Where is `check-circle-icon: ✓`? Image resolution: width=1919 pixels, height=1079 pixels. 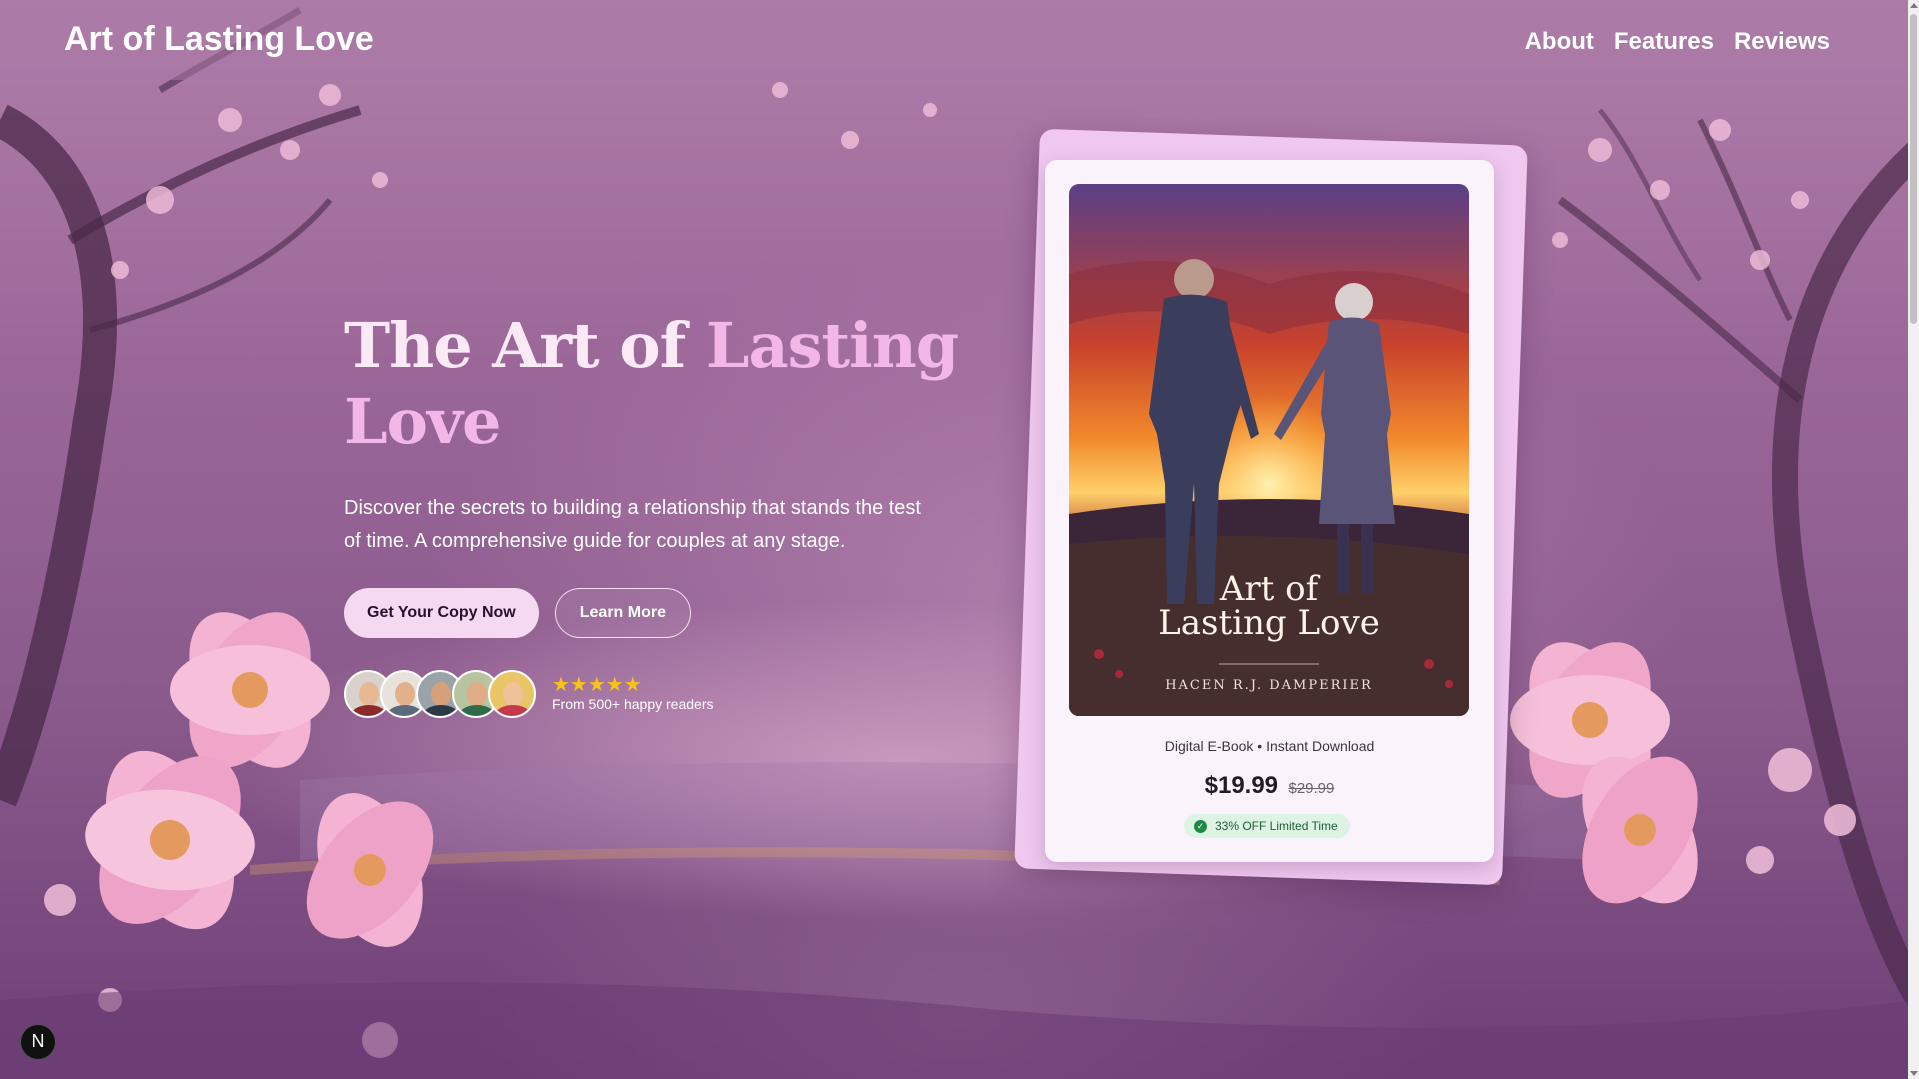
check-circle-icon: ✓ is located at coordinates (1200, 826).